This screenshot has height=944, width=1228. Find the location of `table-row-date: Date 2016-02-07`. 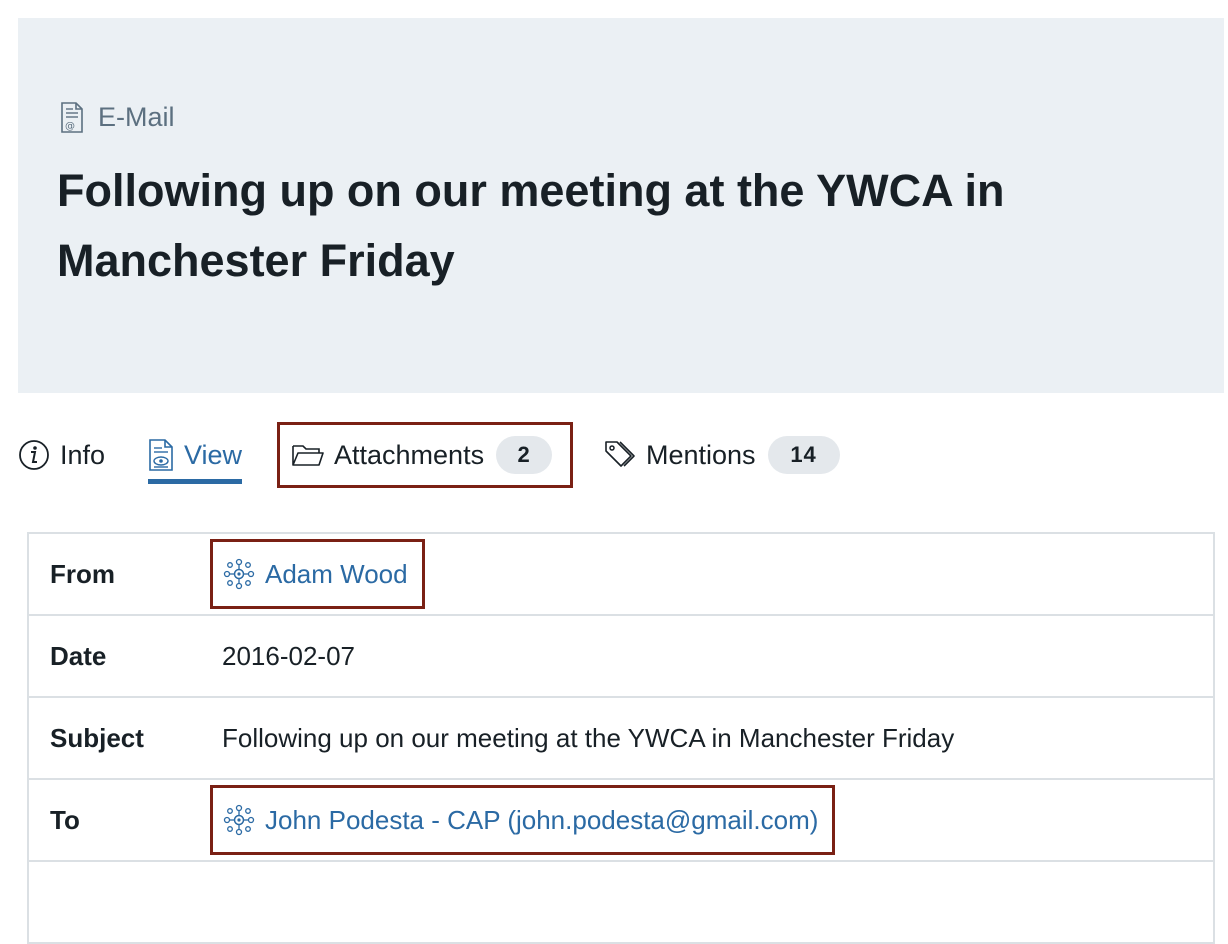

table-row-date: Date 2016-02-07 is located at coordinates (621, 656).